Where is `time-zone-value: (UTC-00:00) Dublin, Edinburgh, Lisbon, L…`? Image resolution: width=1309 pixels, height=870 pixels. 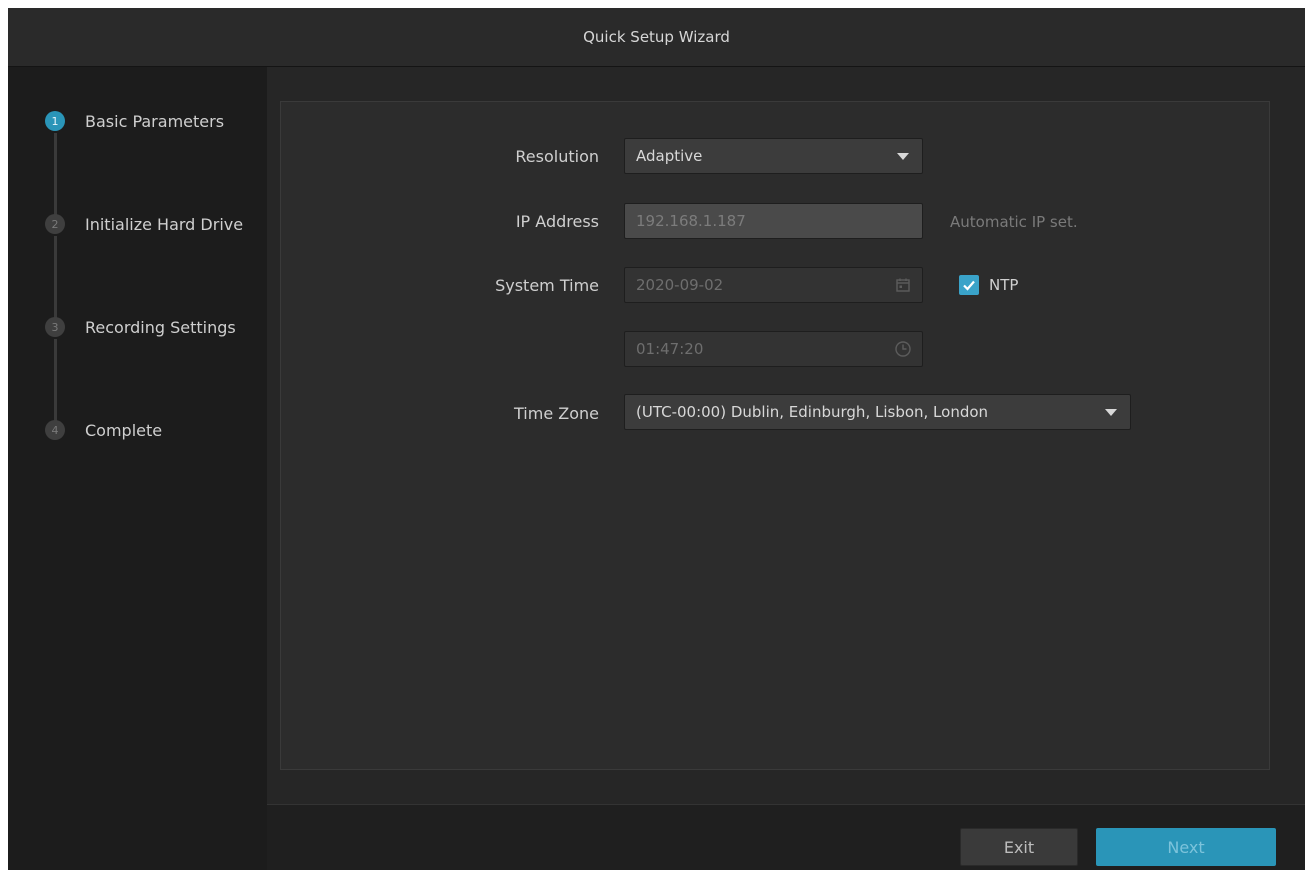 time-zone-value: (UTC-00:00) Dublin, Edinburgh, Lisbon, L… is located at coordinates (812, 412).